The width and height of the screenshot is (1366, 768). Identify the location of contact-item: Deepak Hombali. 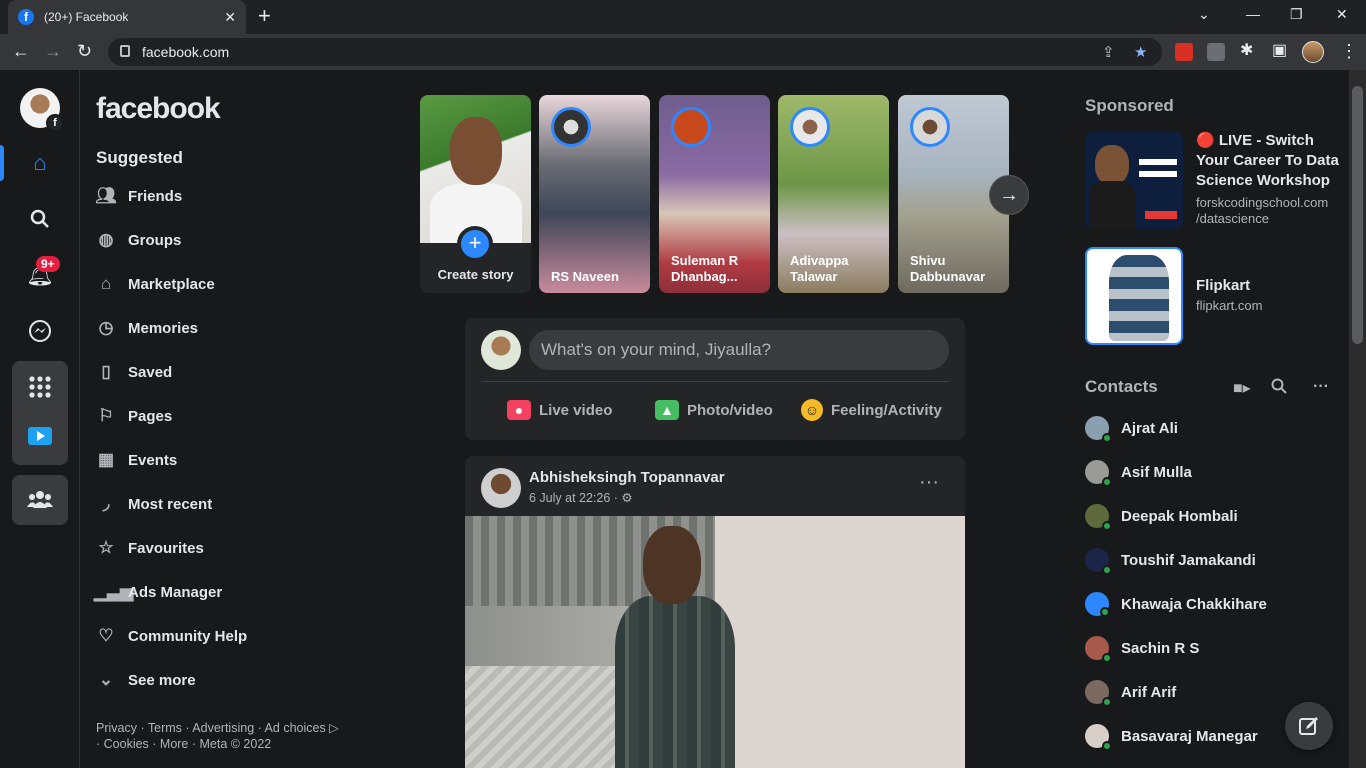
(1161, 516).